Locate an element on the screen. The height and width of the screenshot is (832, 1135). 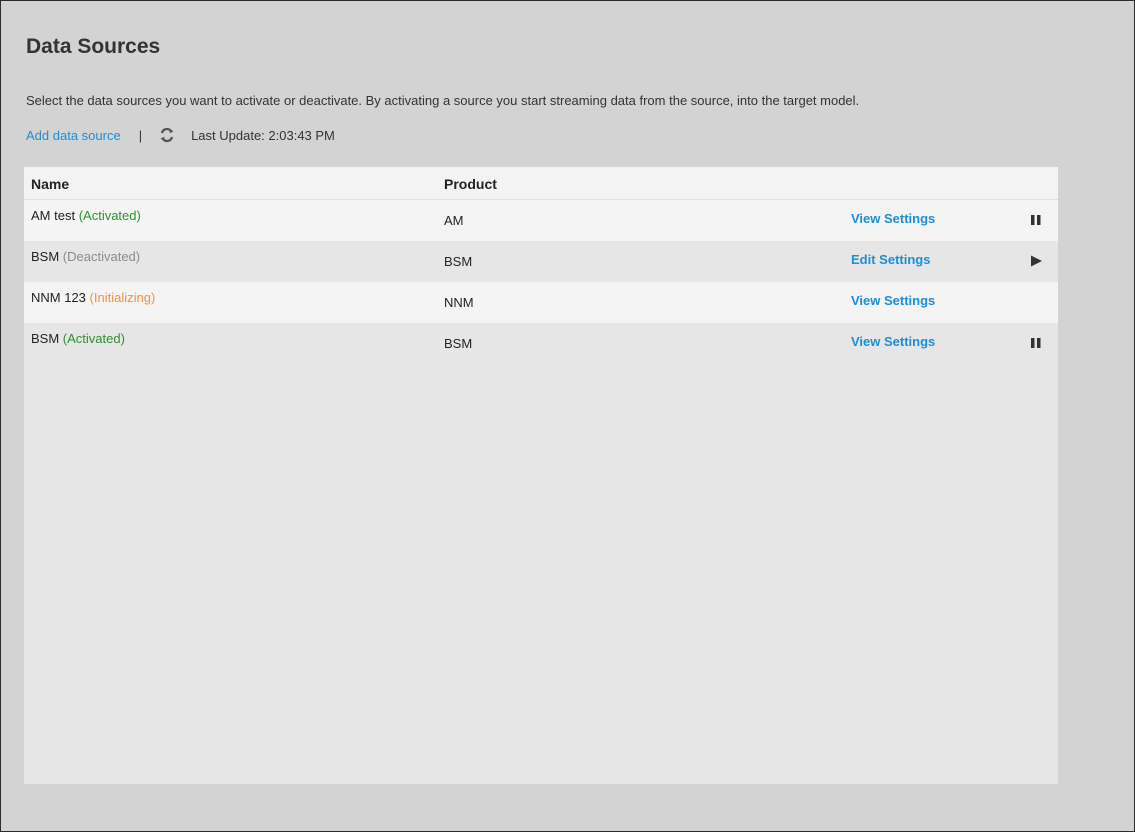
column-header-name: Name is located at coordinates (50, 184).